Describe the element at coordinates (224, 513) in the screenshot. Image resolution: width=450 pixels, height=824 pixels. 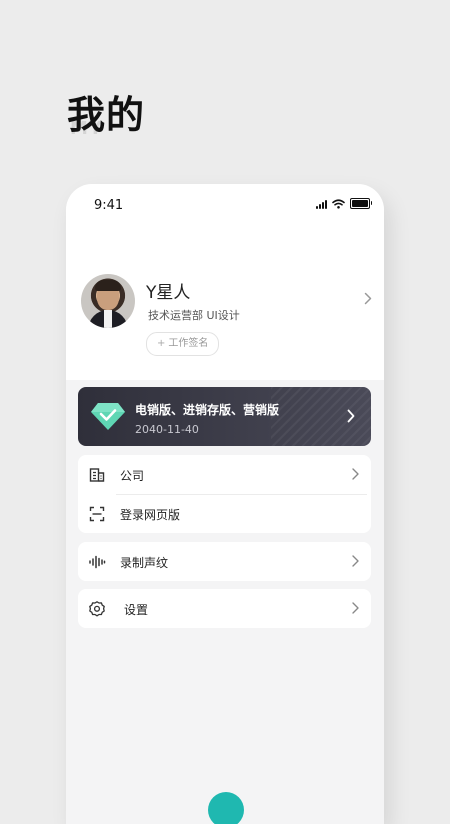
I see `menu-item-web-login: 登录网页版` at that location.